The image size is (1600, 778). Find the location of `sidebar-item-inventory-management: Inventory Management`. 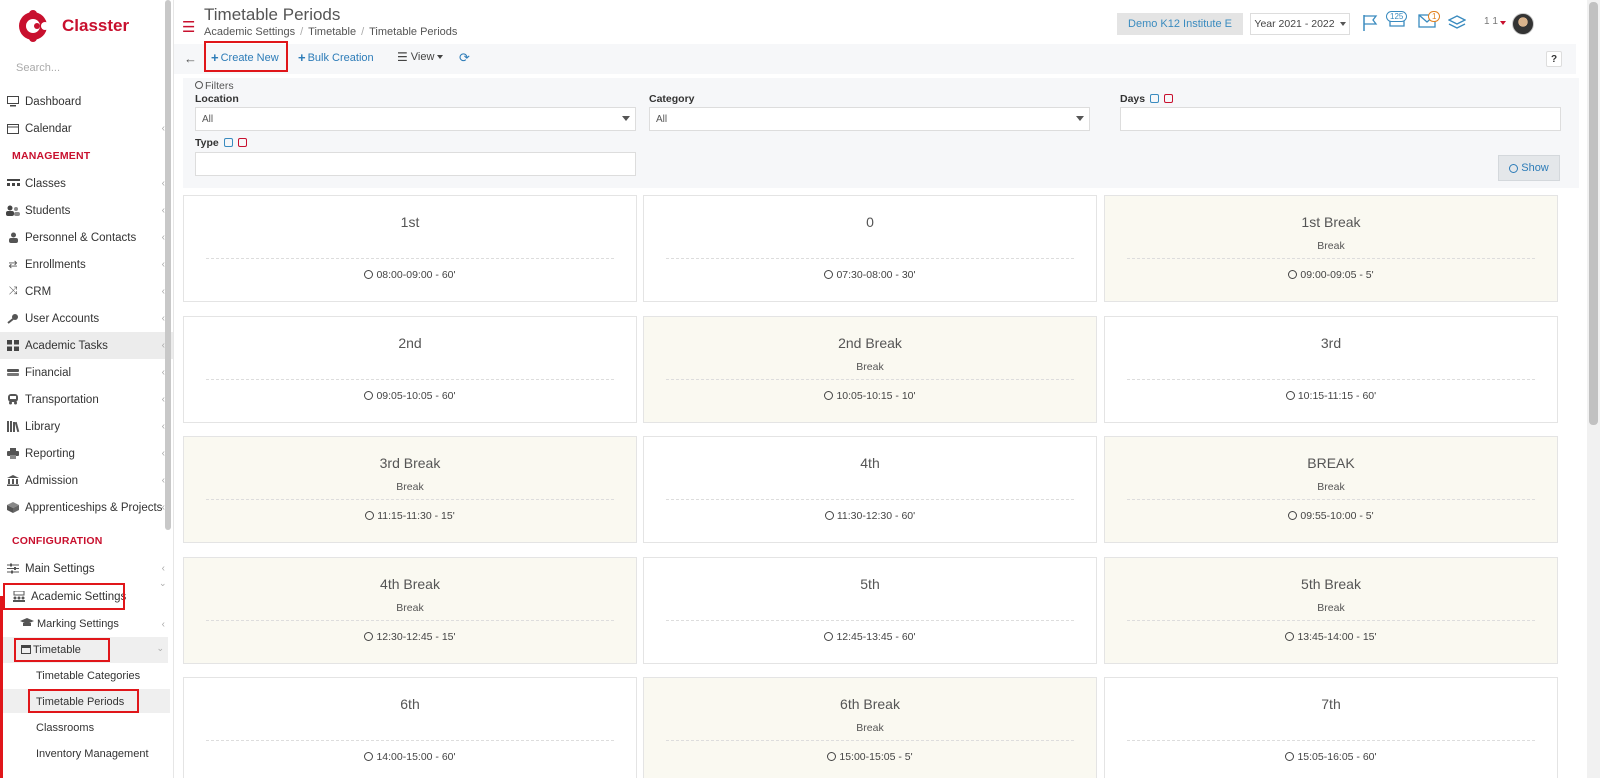

sidebar-item-inventory-management: Inventory Management is located at coordinates (86, 754).